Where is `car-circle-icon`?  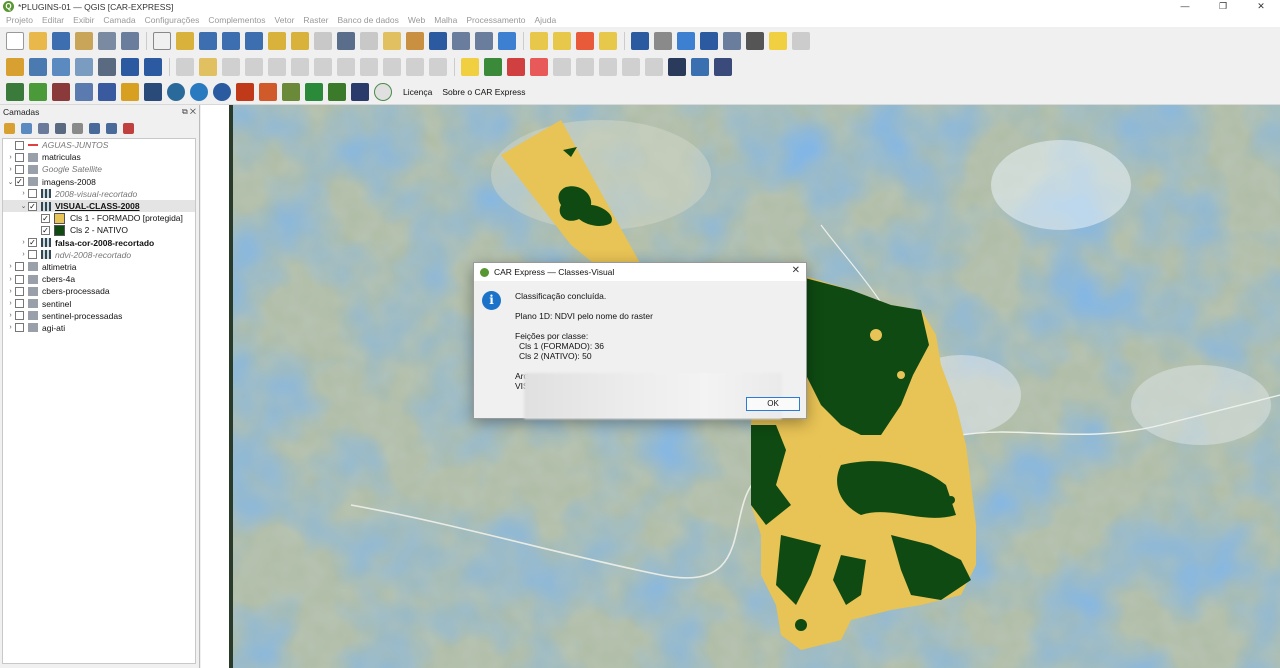 car-circle-icon is located at coordinates (383, 91).